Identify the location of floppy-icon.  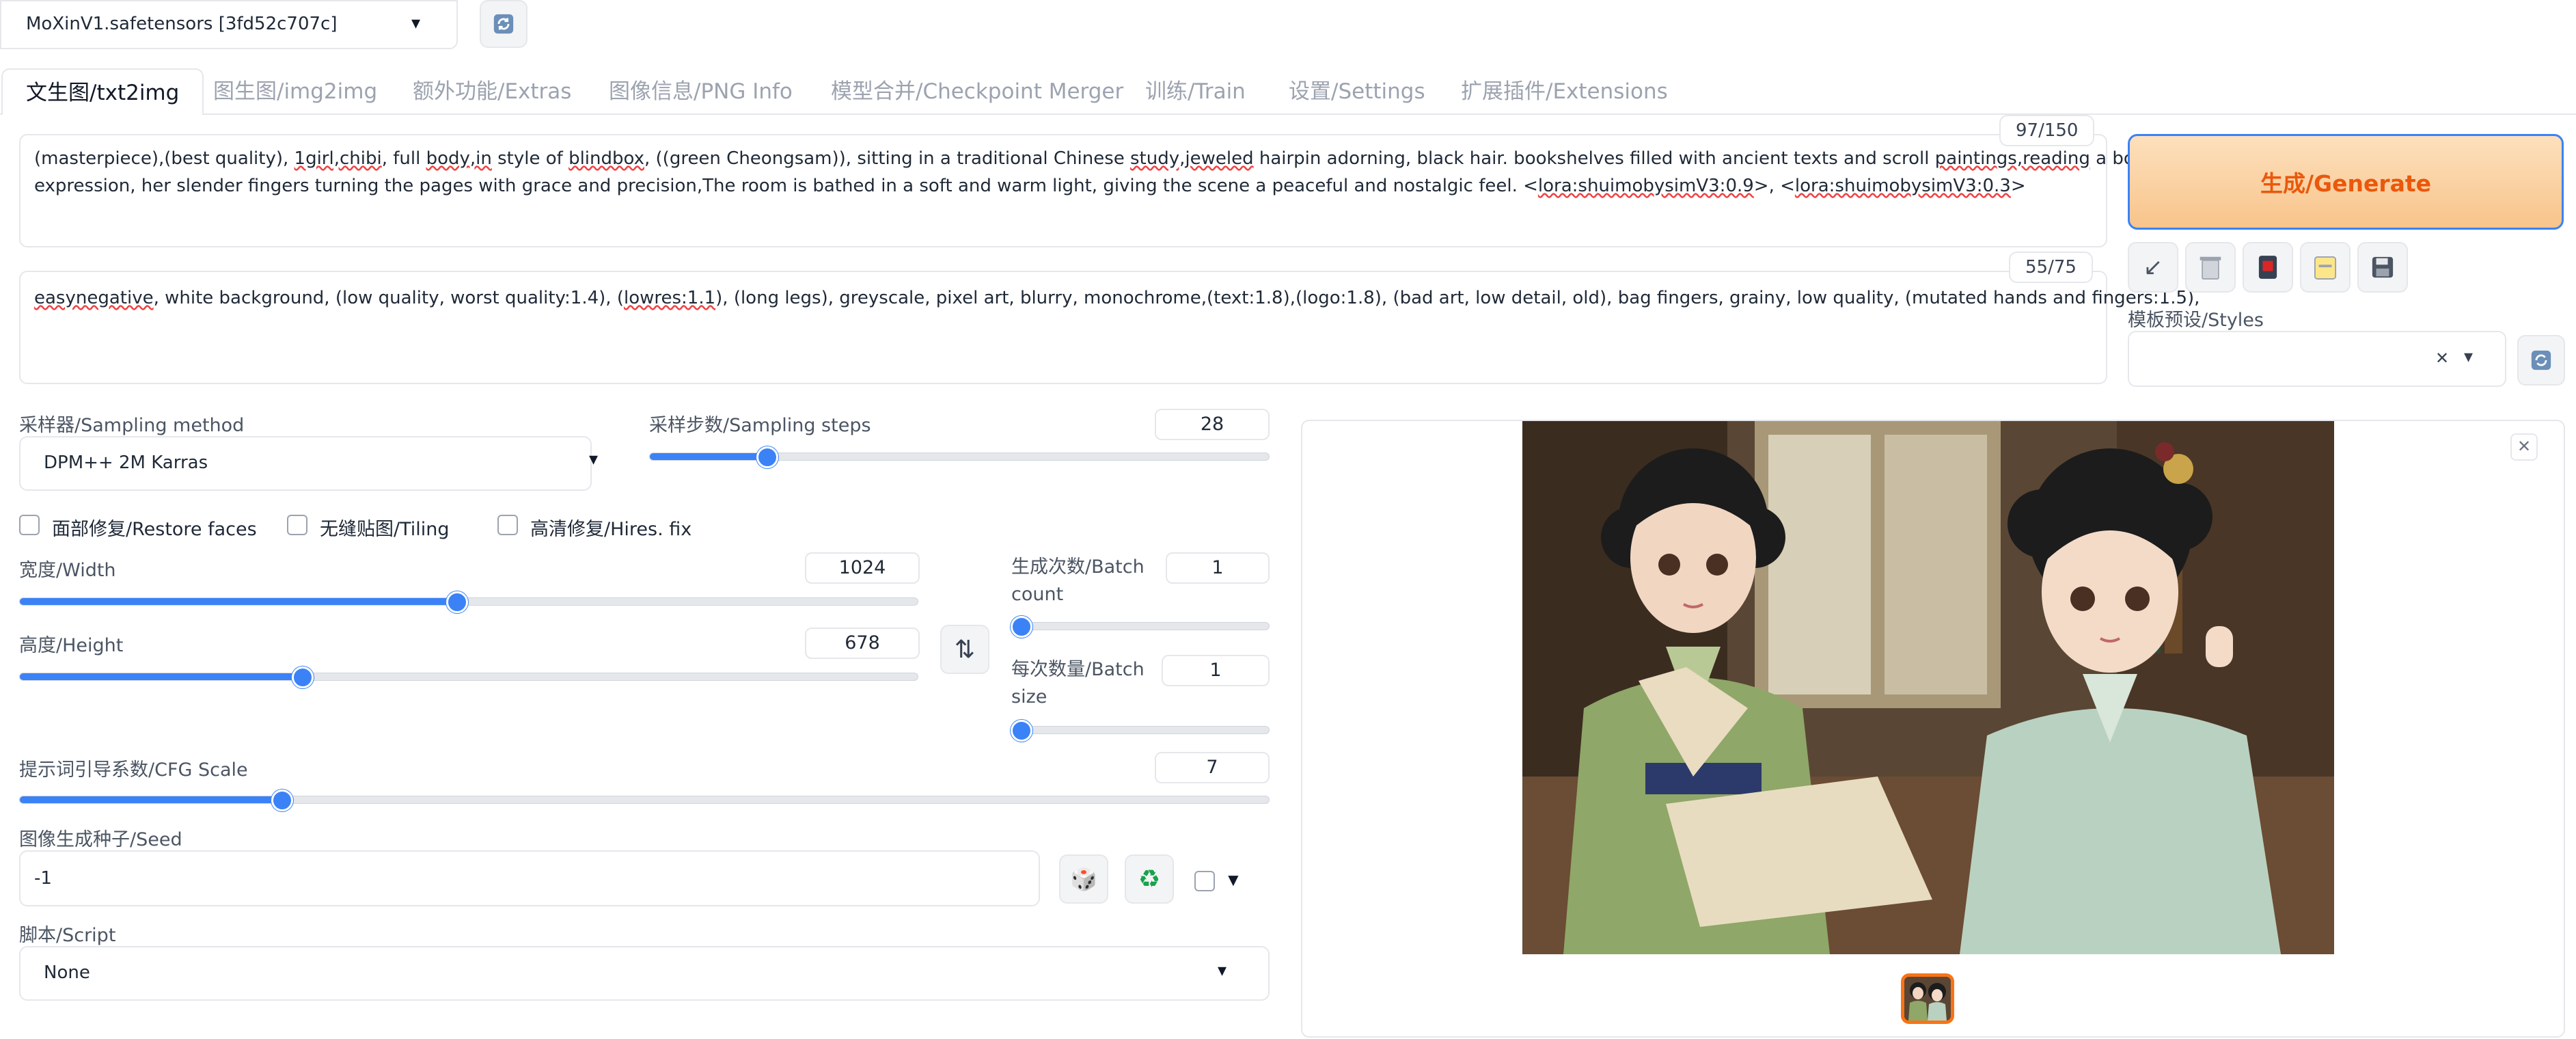
(2383, 267).